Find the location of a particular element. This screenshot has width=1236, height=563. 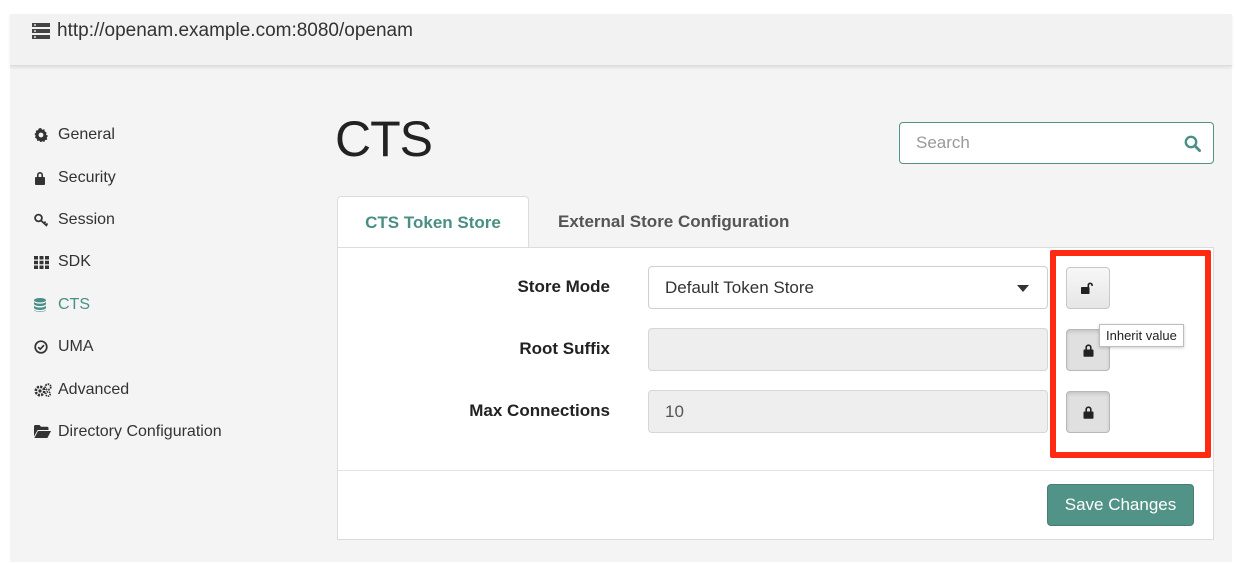

max-connections-value: 10 is located at coordinates (674, 411).